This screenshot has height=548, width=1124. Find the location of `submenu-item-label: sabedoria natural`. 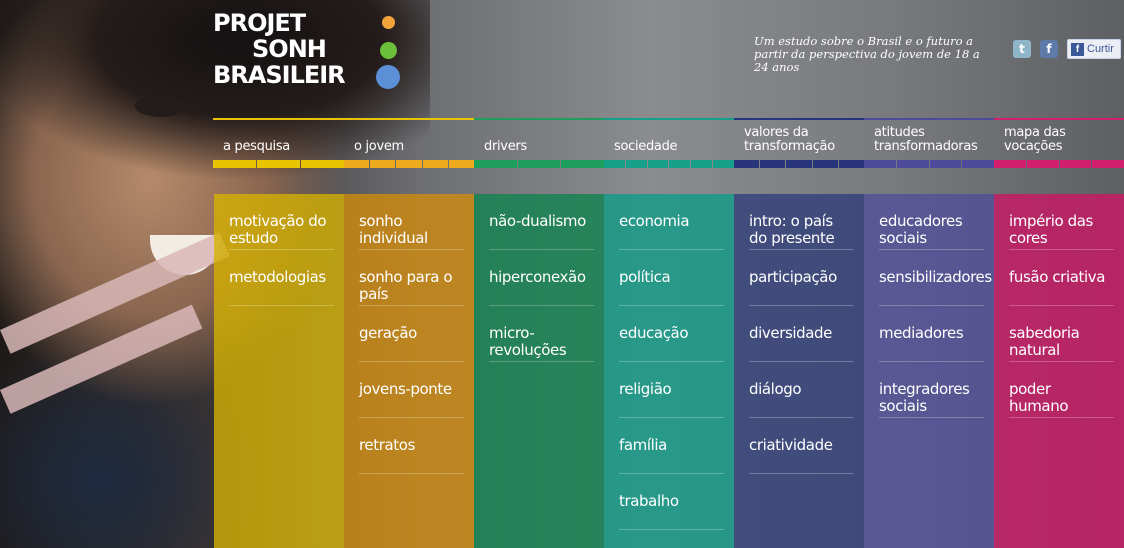

submenu-item-label: sabedoria natural is located at coordinates (1044, 341).